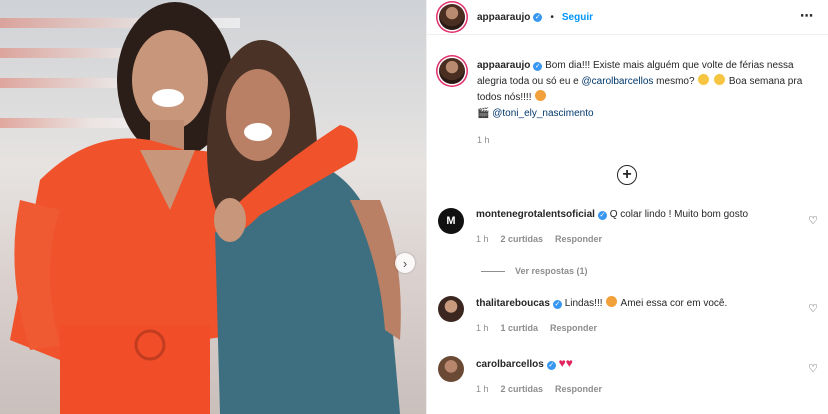  I want to click on author-username: appaaraujo, so click(503, 17).